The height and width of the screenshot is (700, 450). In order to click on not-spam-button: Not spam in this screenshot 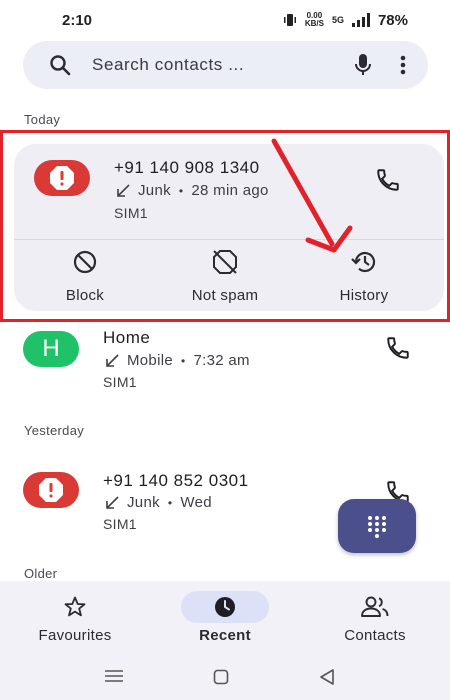, I will do `click(225, 276)`.